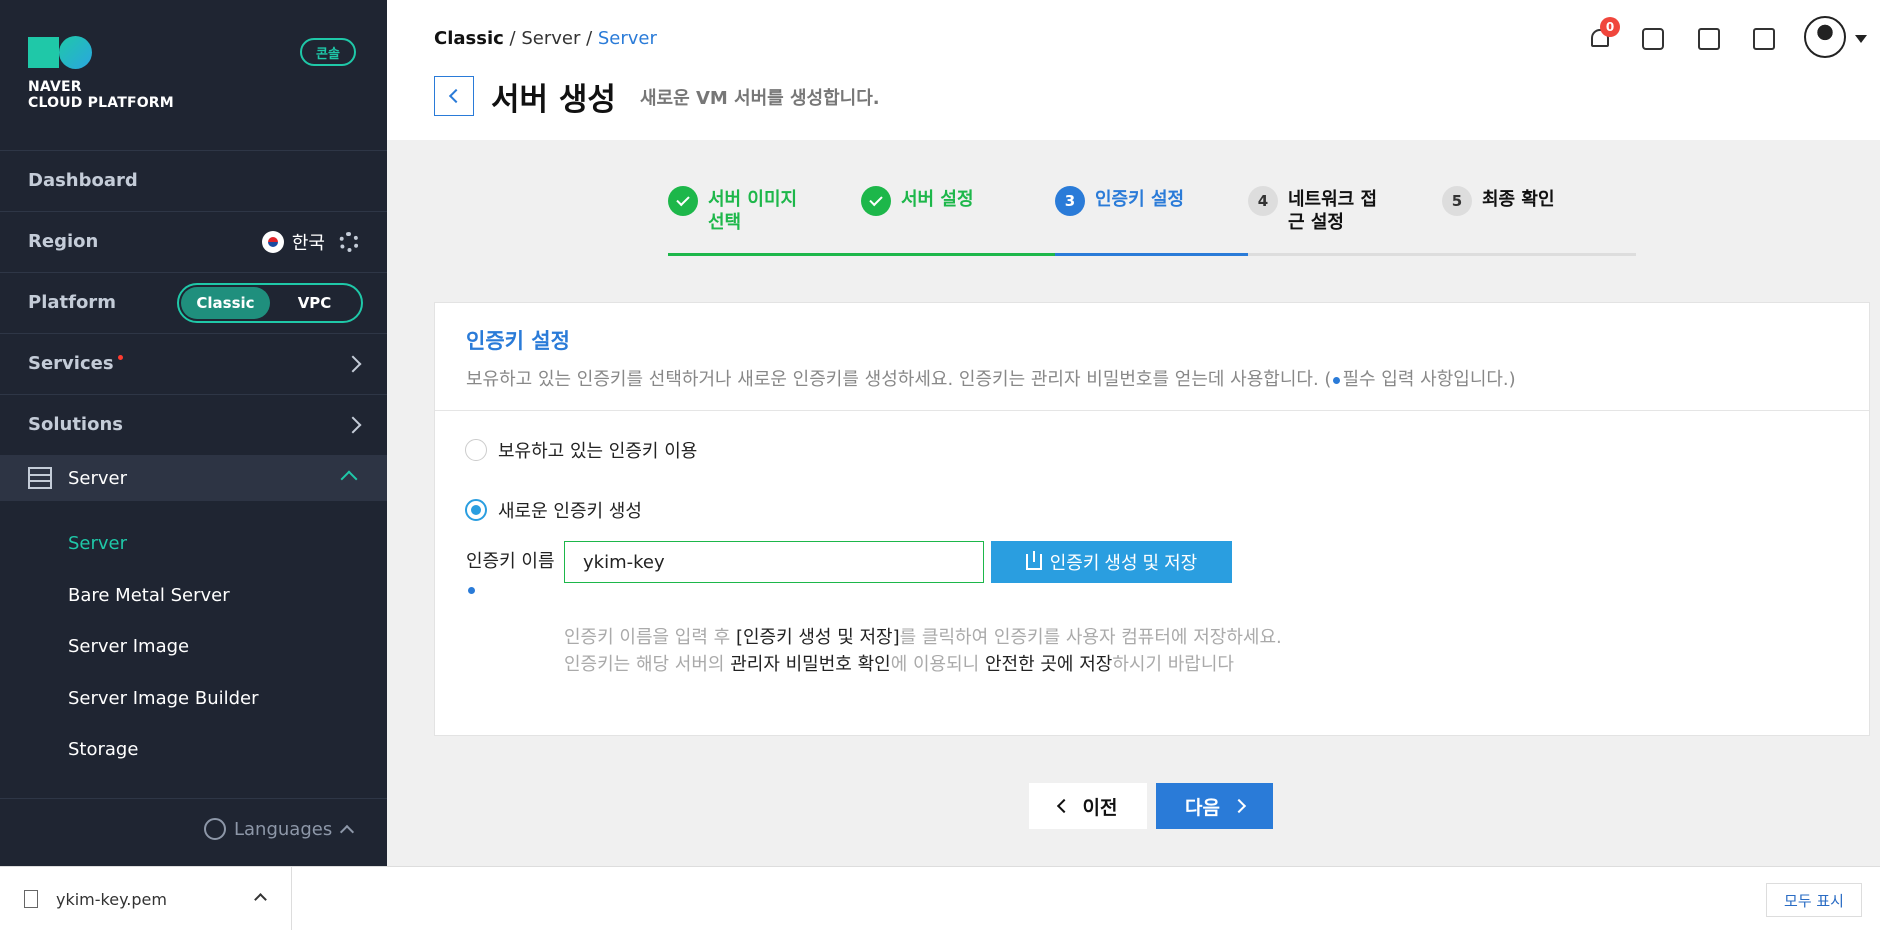 This screenshot has height=930, width=1880. What do you see at coordinates (1033, 560) in the screenshot?
I see `download-icon` at bounding box center [1033, 560].